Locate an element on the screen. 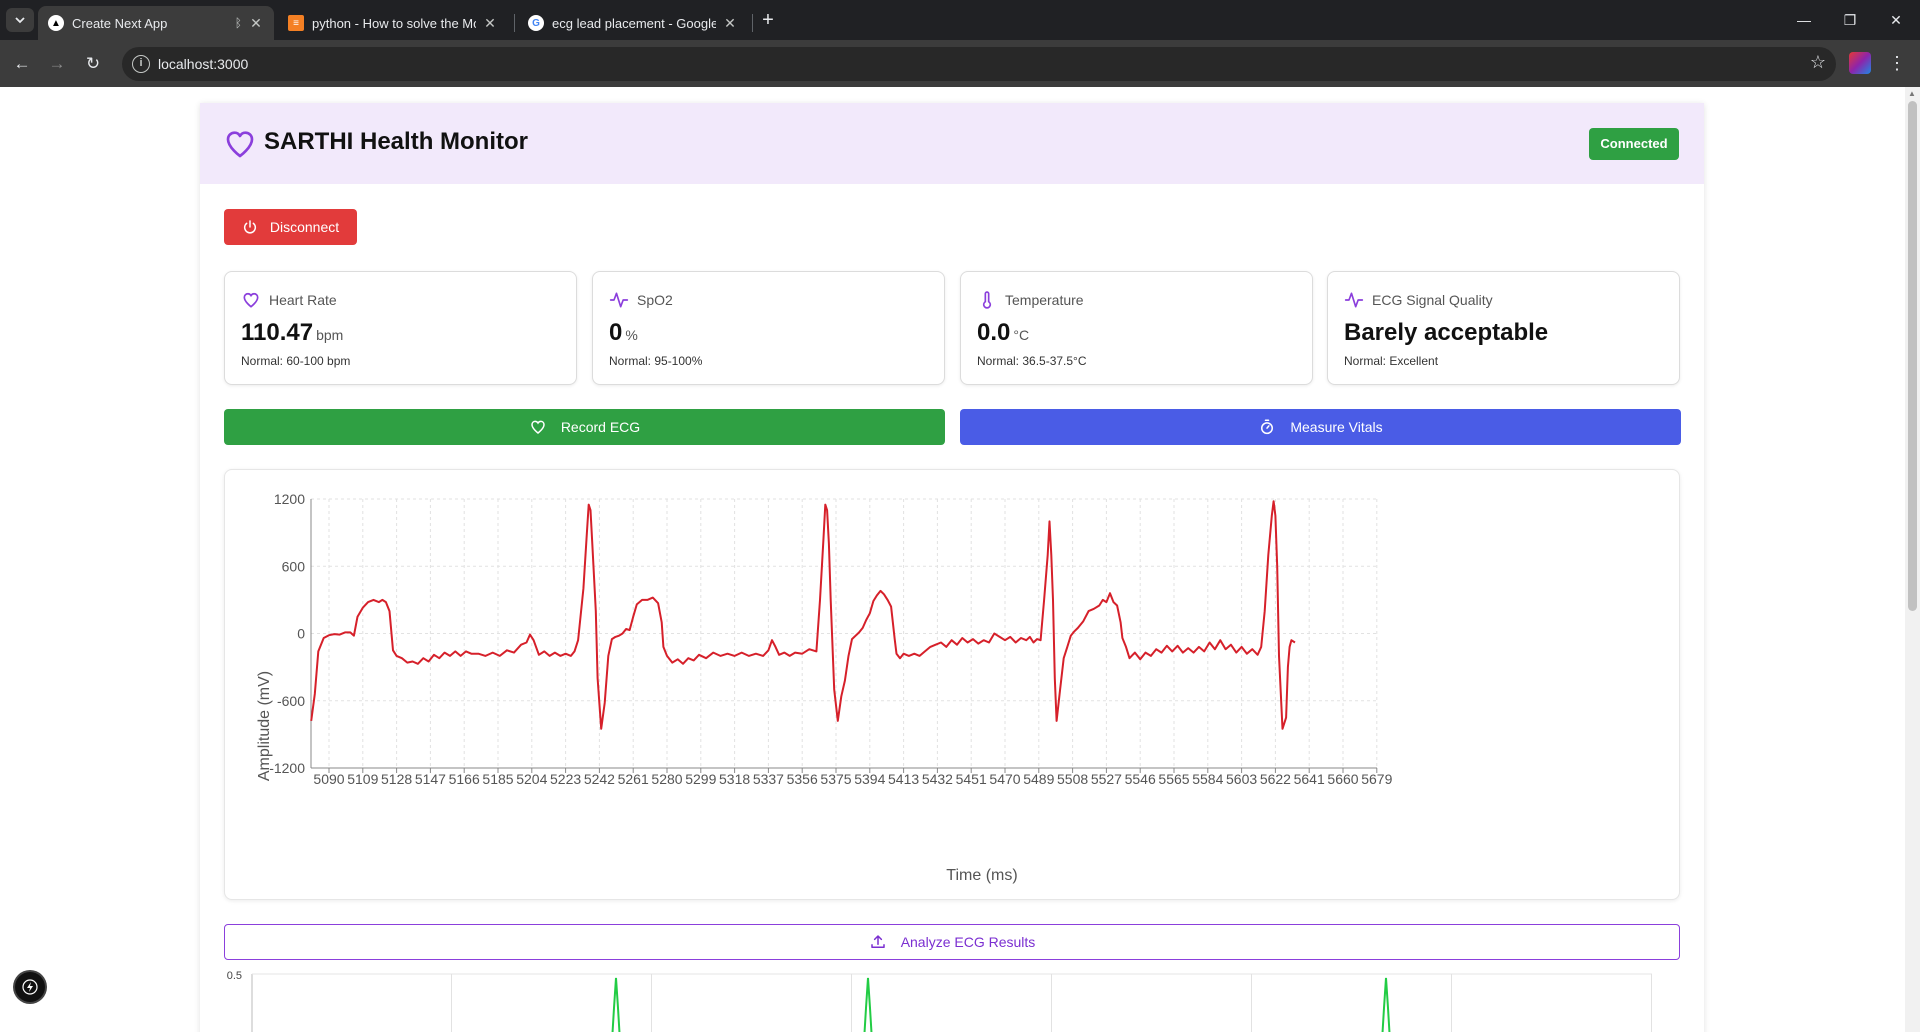 The image size is (1920, 1032). bookmark-star-icon: ☆ is located at coordinates (1818, 62).